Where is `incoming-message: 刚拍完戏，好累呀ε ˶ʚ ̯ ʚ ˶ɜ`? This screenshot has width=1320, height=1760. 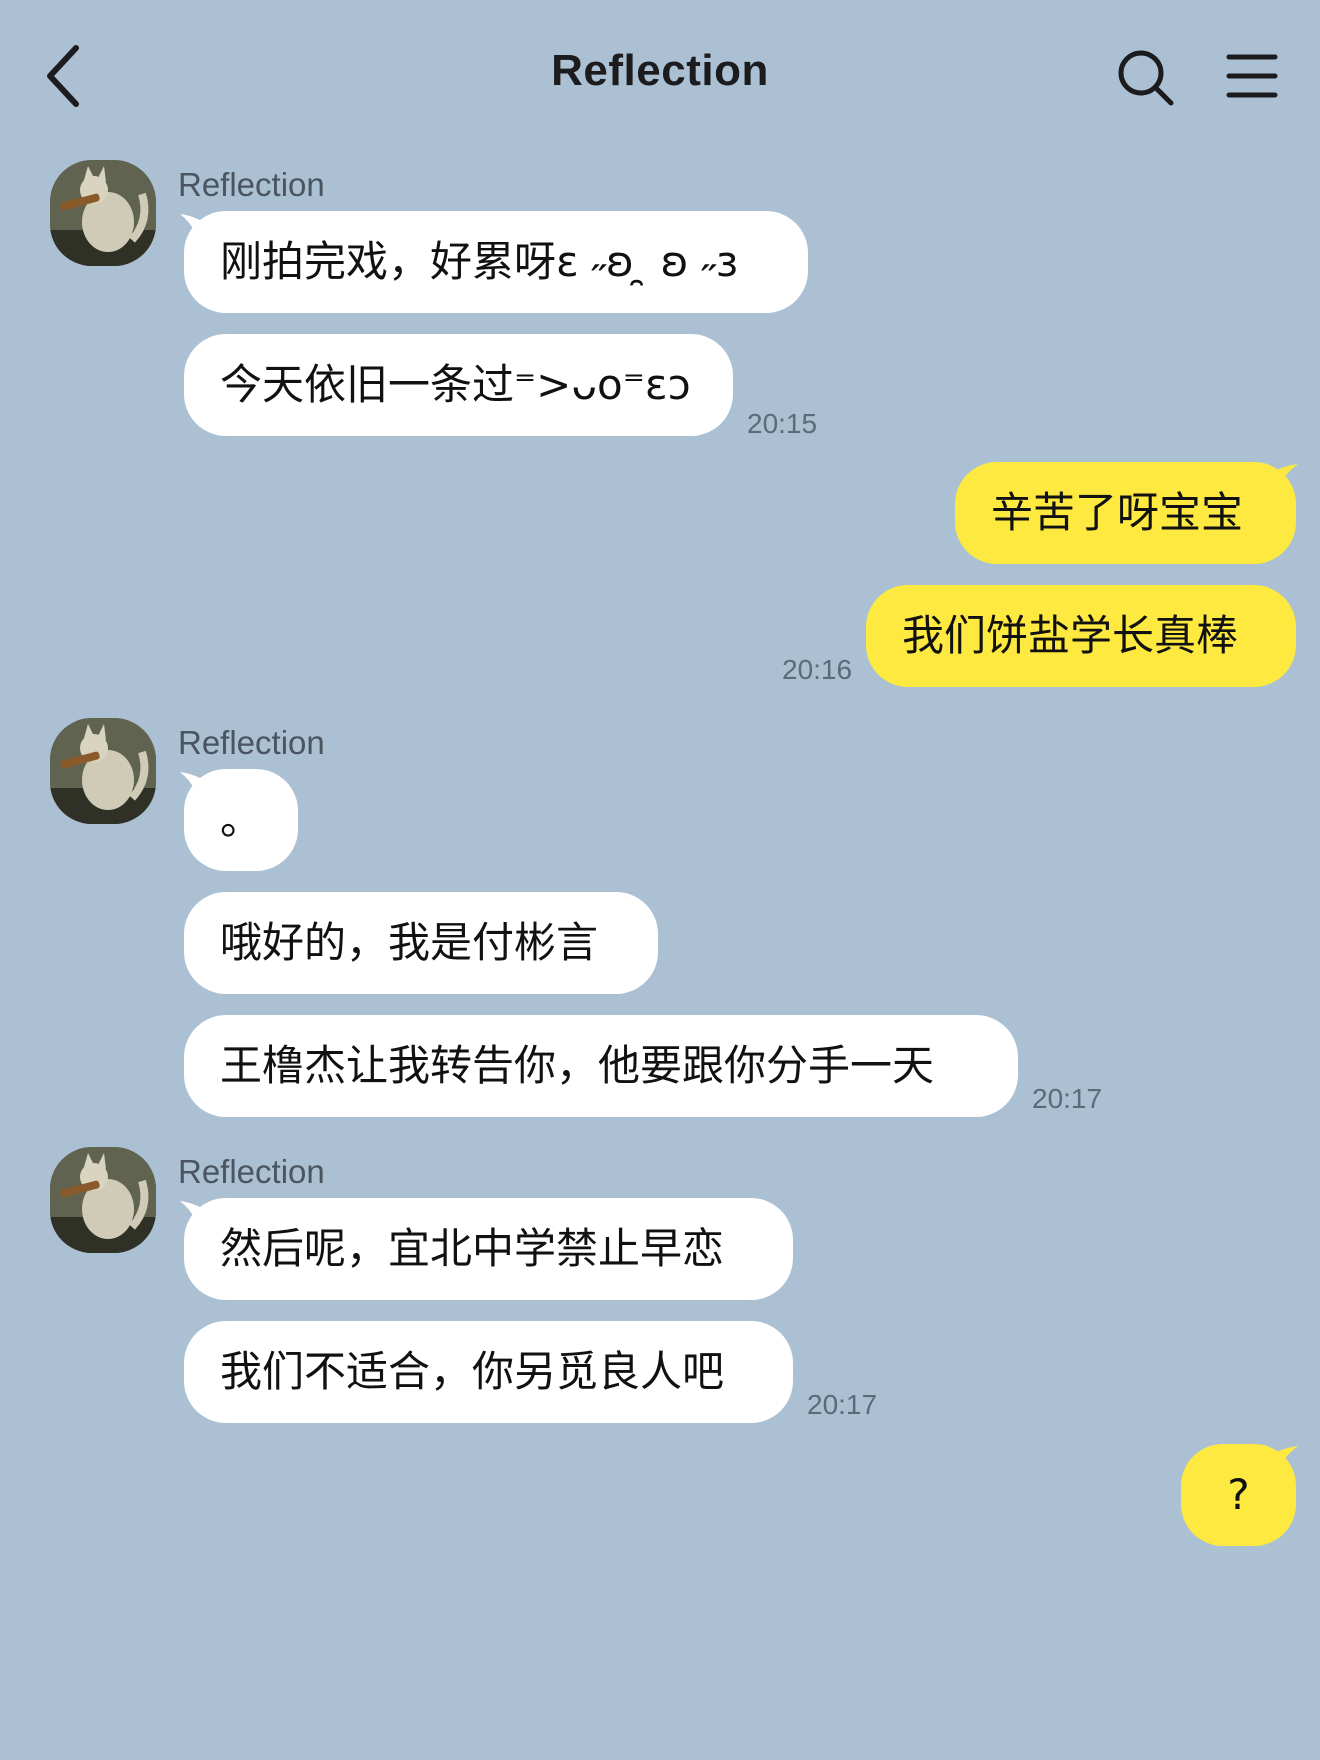
incoming-message: 刚拍完戏，好累呀ε ˶ʚ ̯ ʚ ˶ɜ is located at coordinates (496, 262).